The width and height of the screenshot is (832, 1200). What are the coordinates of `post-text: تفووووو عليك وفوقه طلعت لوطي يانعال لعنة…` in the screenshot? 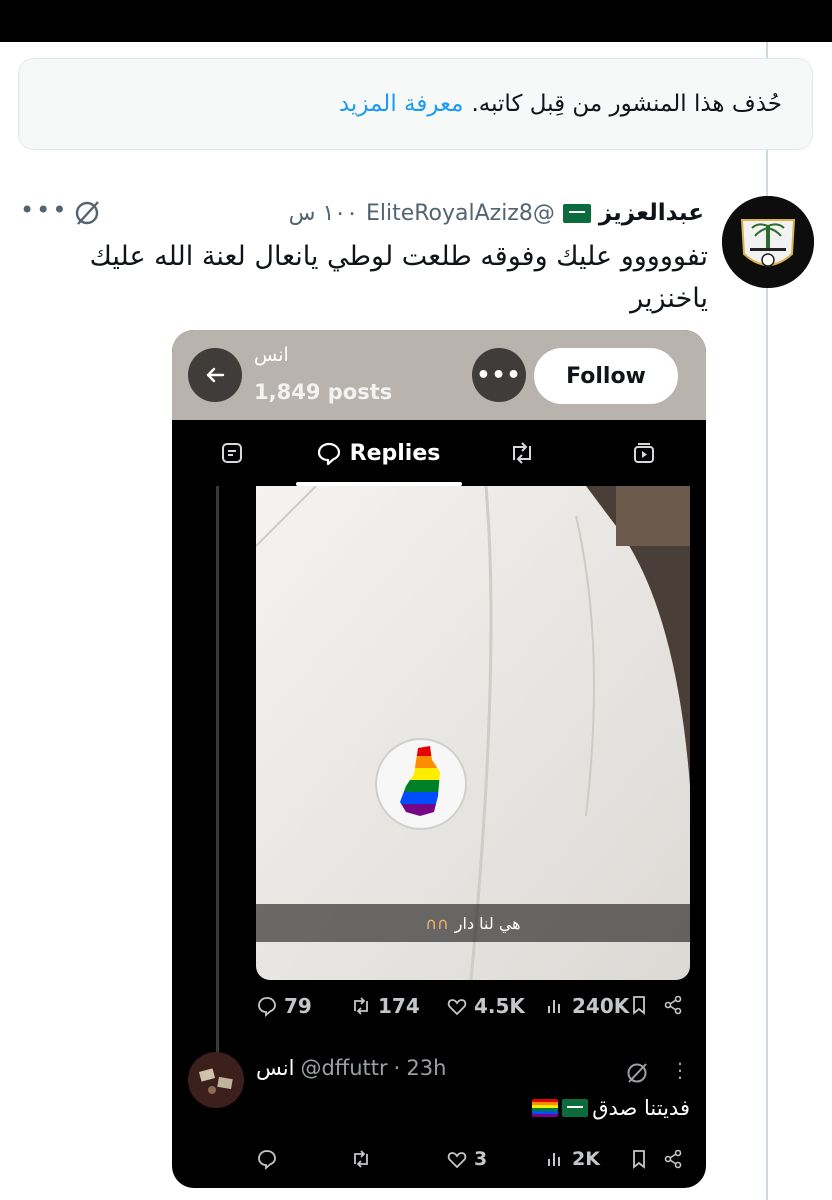 It's located at (398, 277).